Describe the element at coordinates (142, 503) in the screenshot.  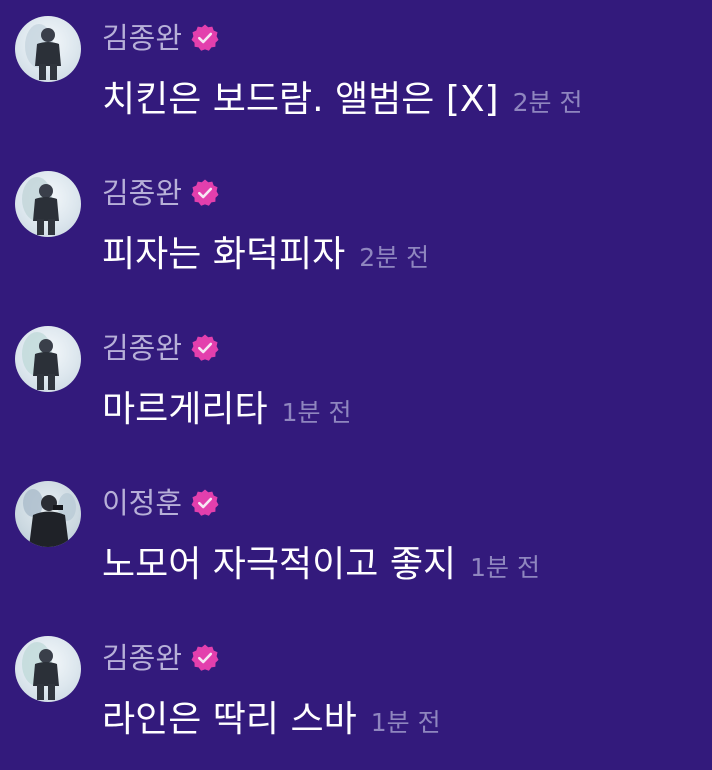
I see `sender-name: 이정훈` at that location.